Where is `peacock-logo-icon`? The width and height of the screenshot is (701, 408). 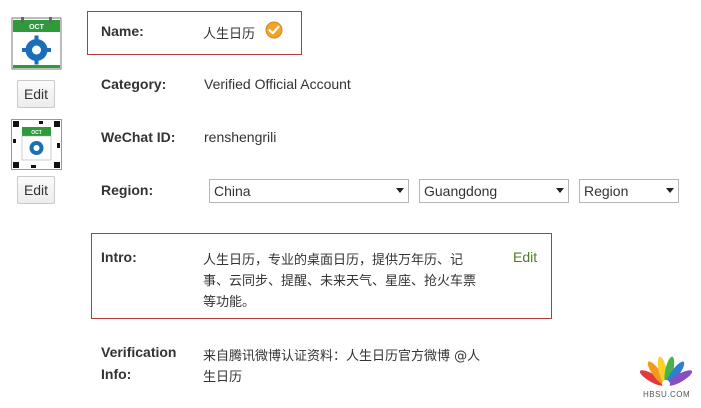
peacock-logo-icon is located at coordinates (666, 372).